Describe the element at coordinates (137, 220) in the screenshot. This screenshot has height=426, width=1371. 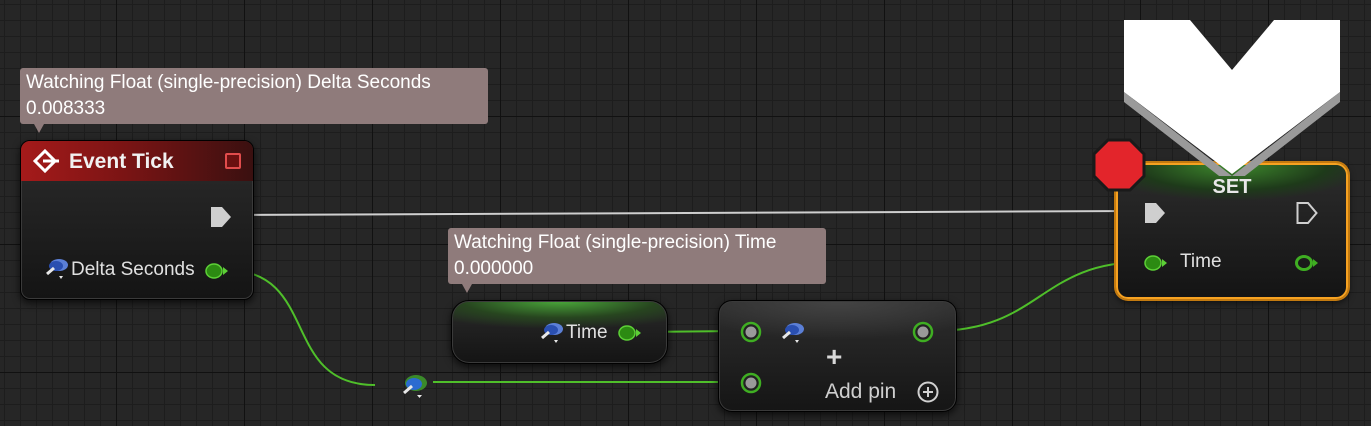
I see `event-tick-node: Event Tick Delta Seconds` at that location.